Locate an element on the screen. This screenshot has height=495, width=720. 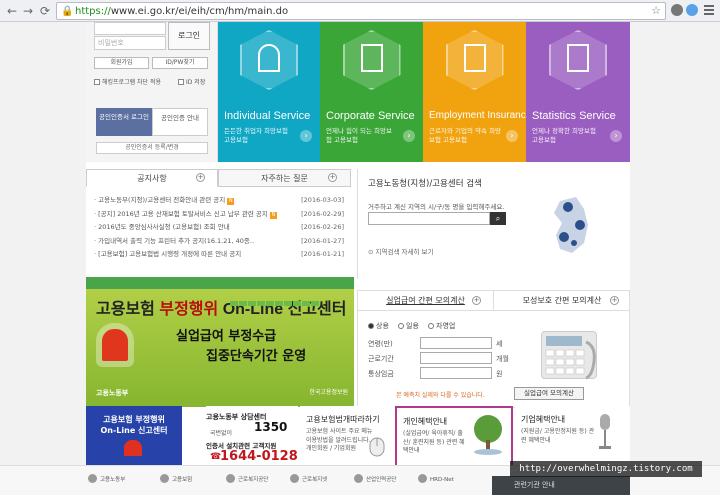
notice-more-icon: + is located at coordinates (200, 177).